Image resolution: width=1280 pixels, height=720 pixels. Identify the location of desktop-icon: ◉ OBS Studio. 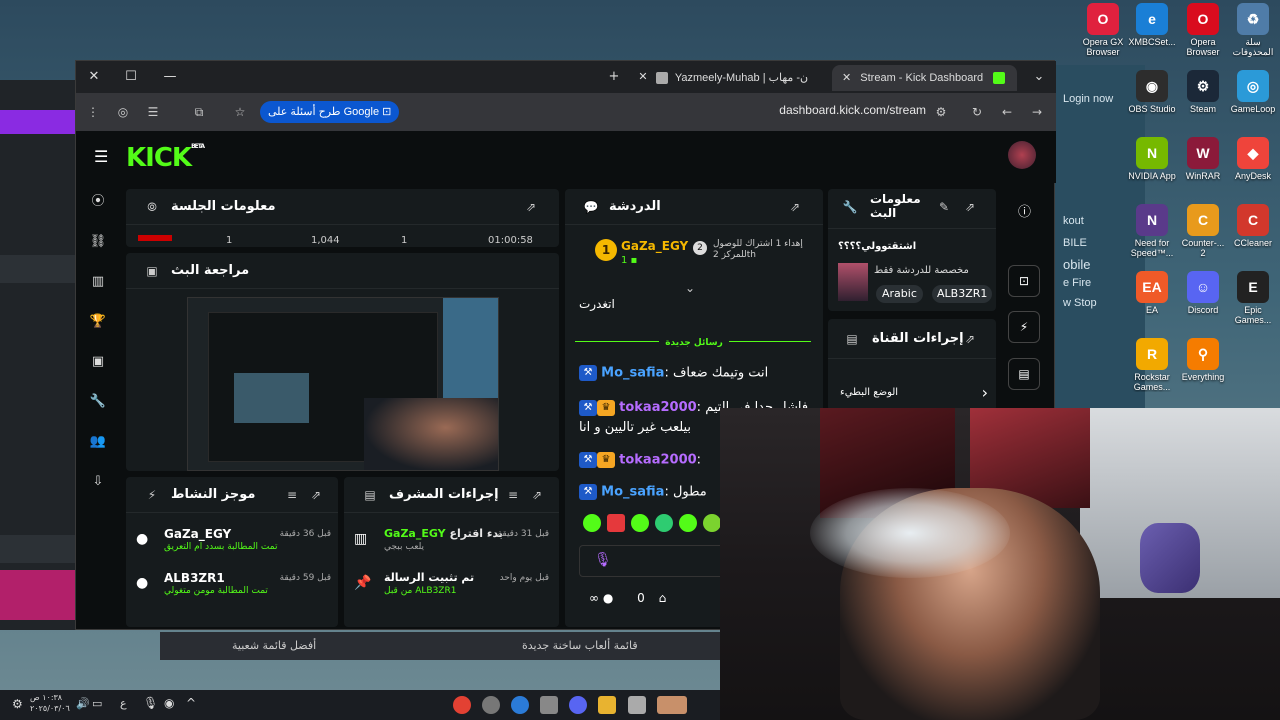
(1152, 97).